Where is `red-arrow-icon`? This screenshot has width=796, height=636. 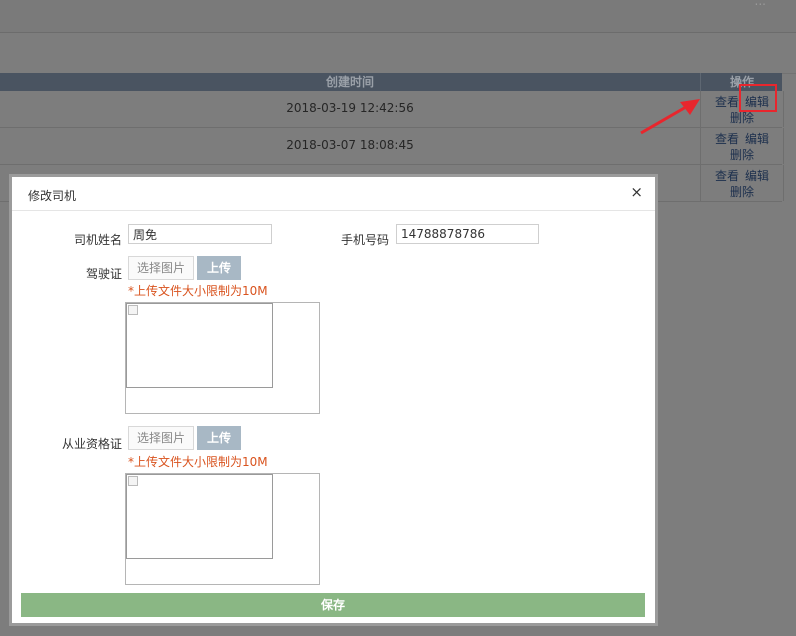 red-arrow-icon is located at coordinates (670, 117).